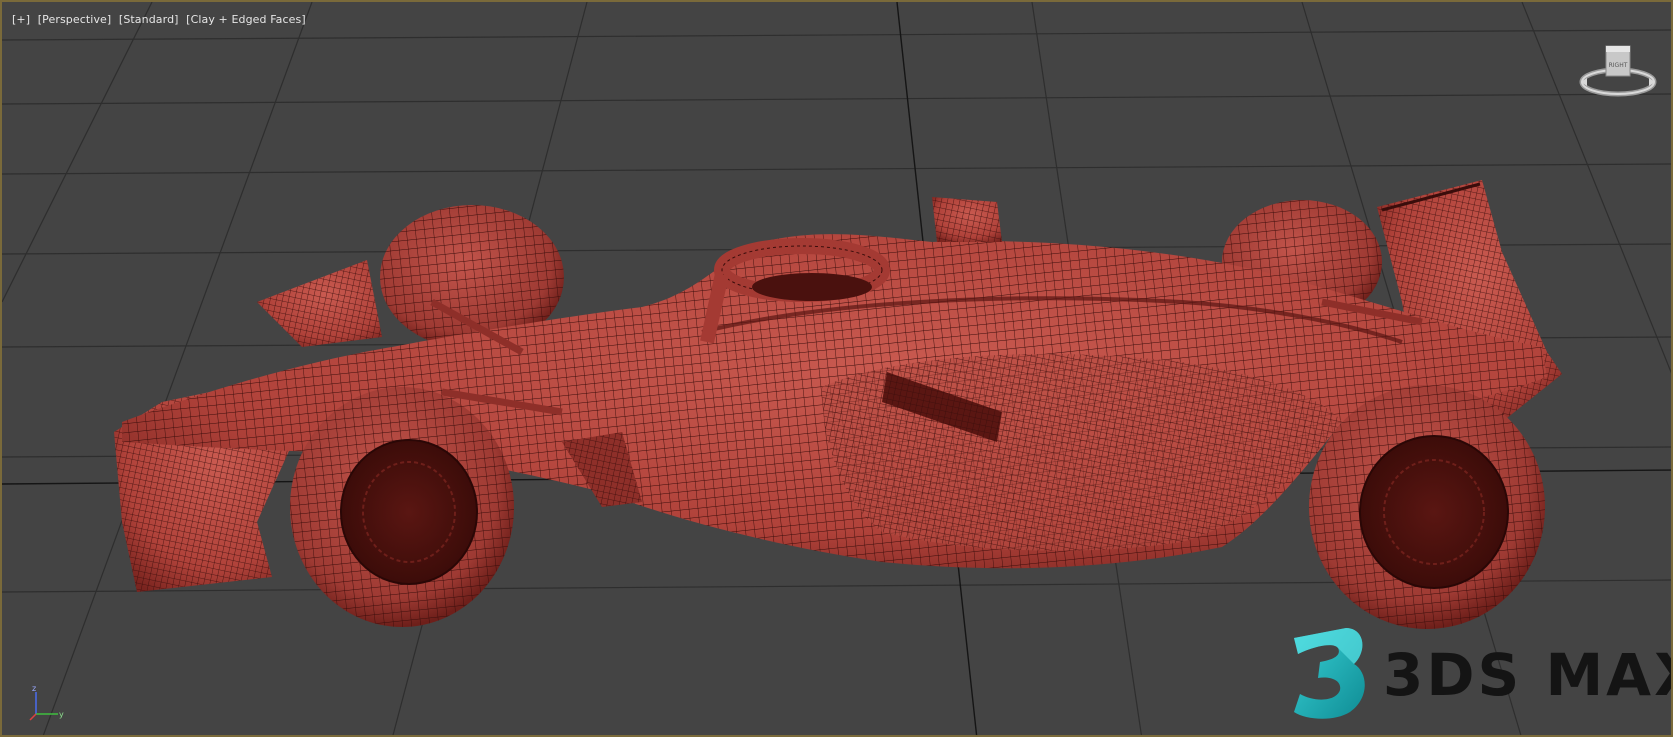 The width and height of the screenshot is (1673, 737). Describe the element at coordinates (34, 688) in the screenshot. I see `axis-z-label: z` at that location.